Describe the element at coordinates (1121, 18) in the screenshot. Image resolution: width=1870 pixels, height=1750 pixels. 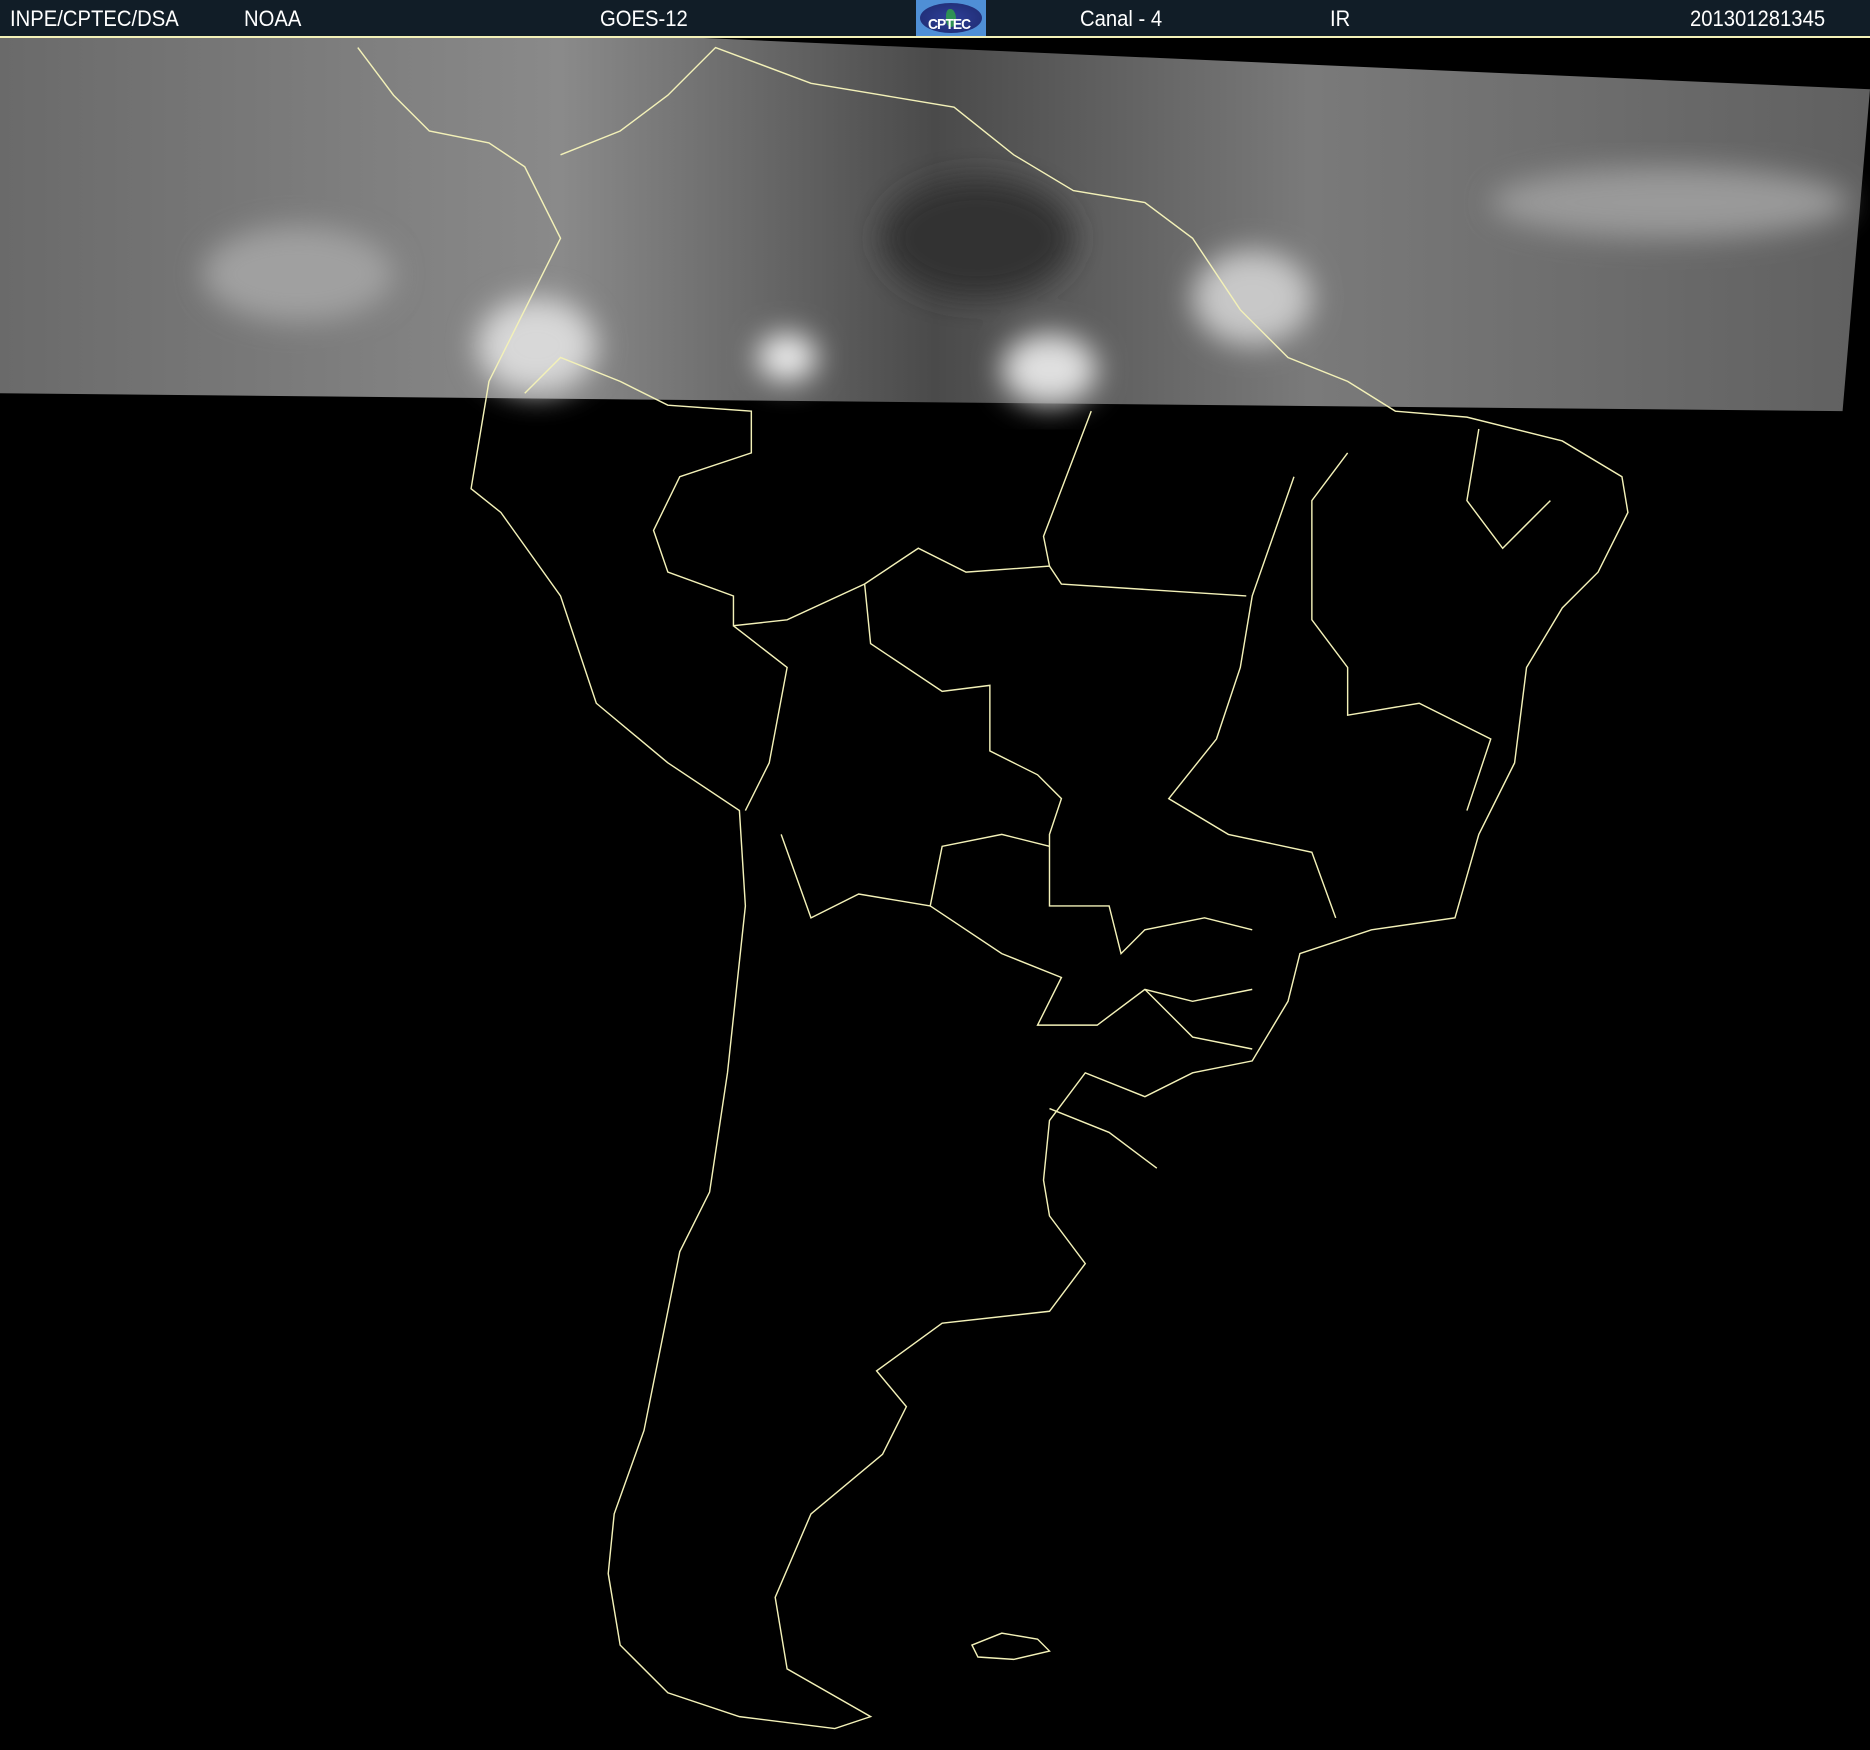
I see `channel-label: Canal - 4` at that location.